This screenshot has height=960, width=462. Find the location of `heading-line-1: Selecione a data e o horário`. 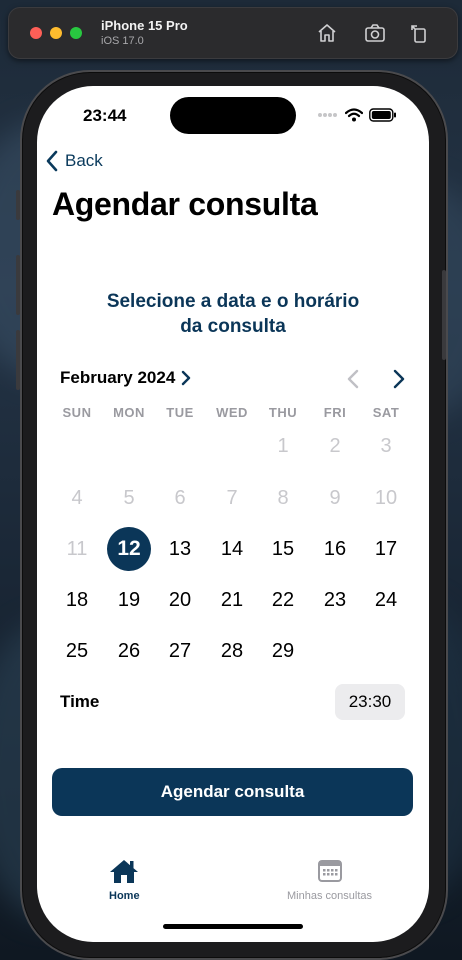

heading-line-1: Selecione a data e o horário is located at coordinates (233, 301).